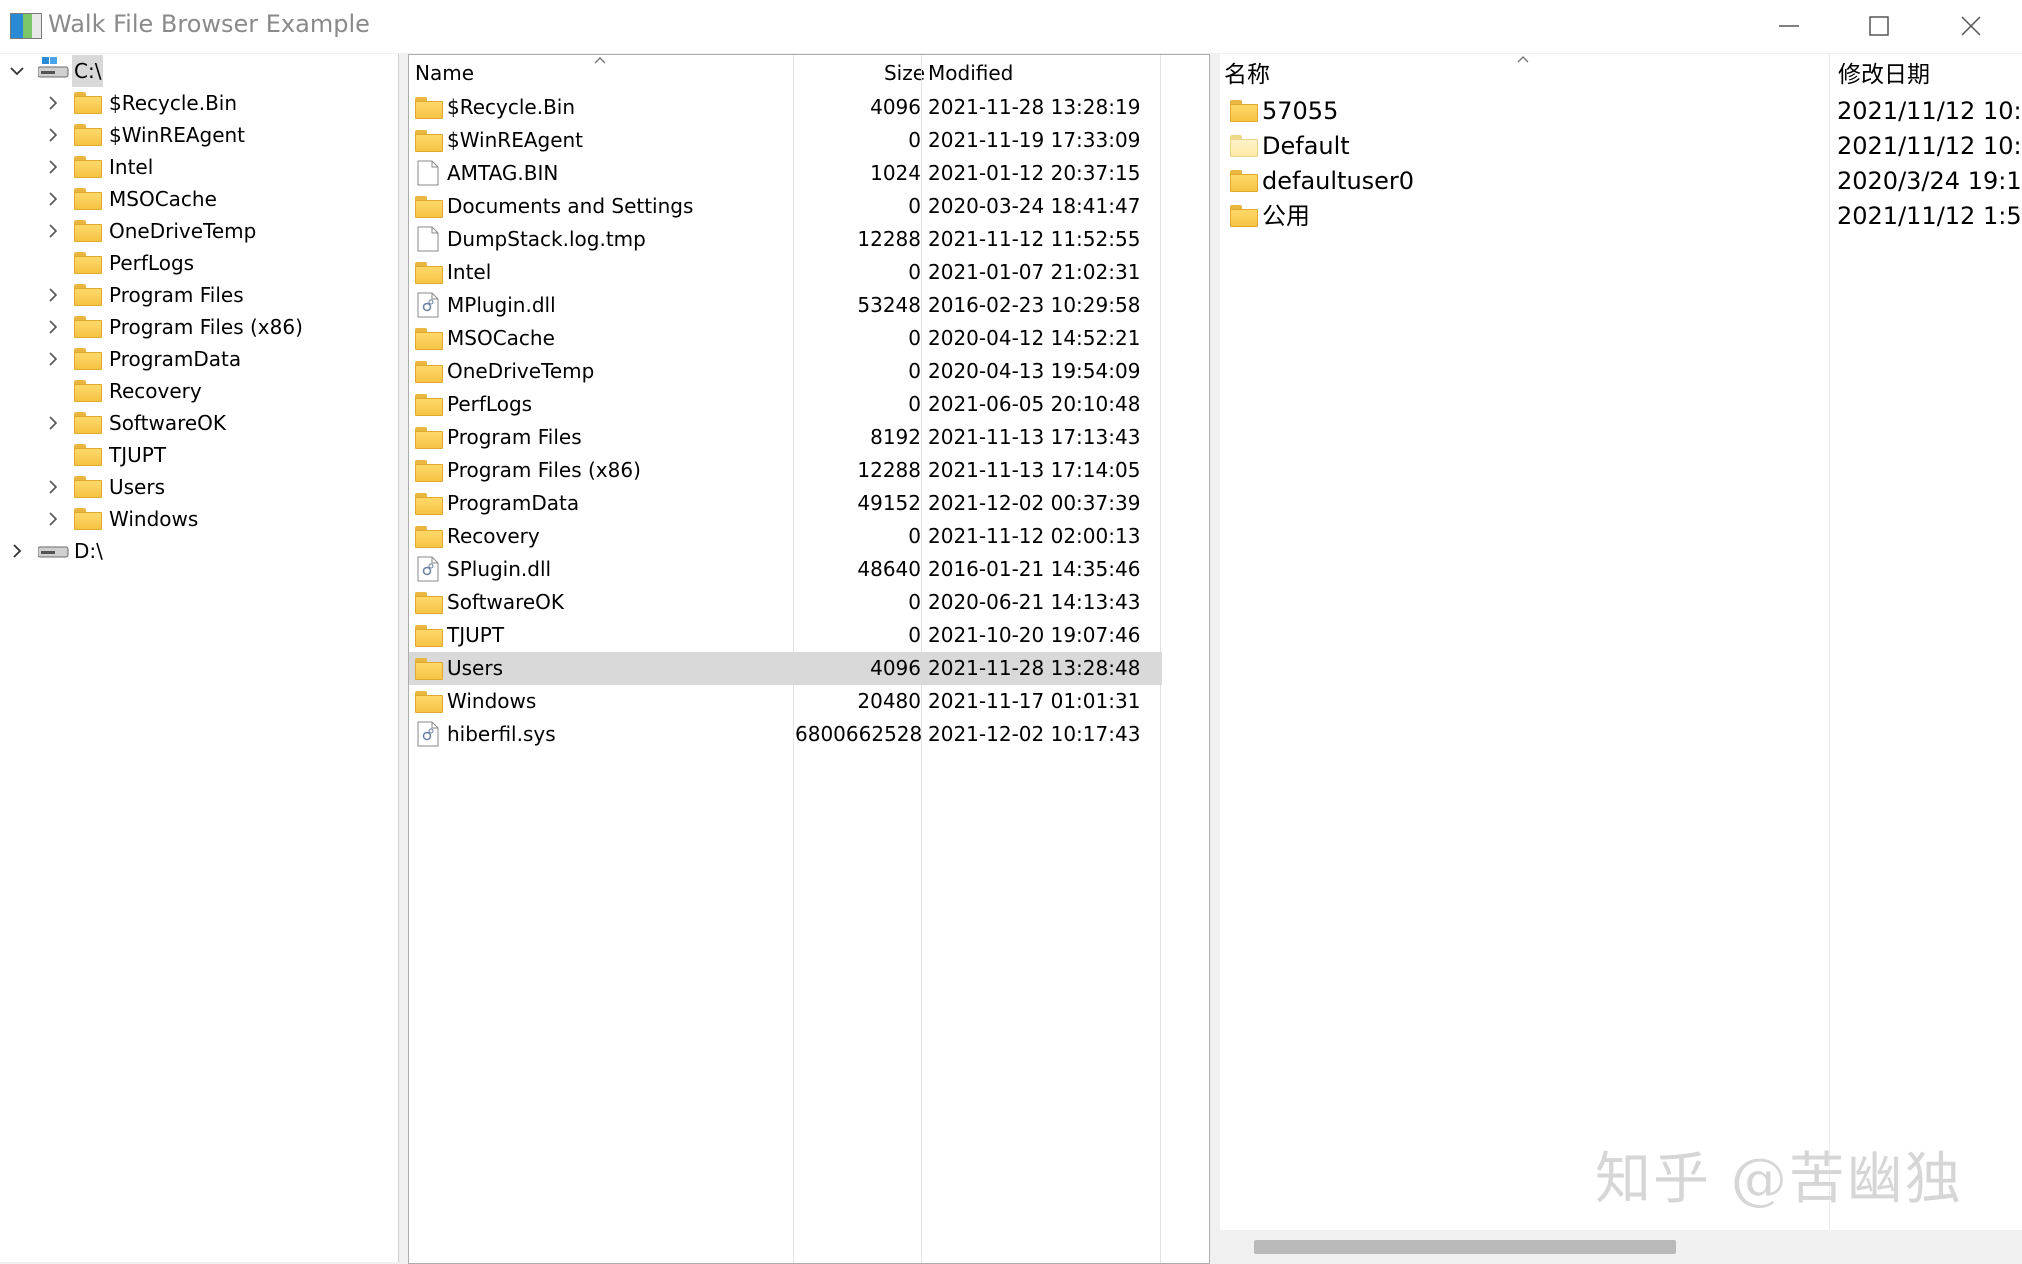 The height and width of the screenshot is (1264, 2022). What do you see at coordinates (1929, 181) in the screenshot?
I see `detail-modified: 2020/3/24 19:18` at bounding box center [1929, 181].